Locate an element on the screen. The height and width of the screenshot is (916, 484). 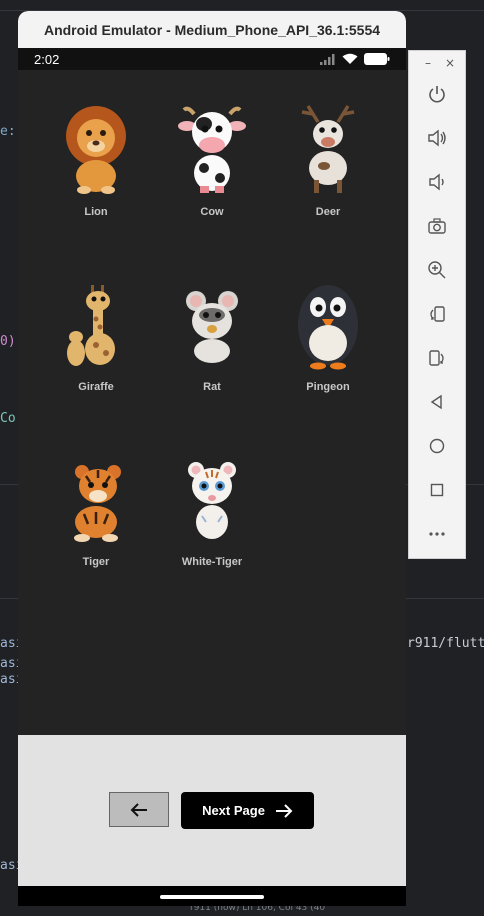
back-nav-button is located at coordinates (437, 402).